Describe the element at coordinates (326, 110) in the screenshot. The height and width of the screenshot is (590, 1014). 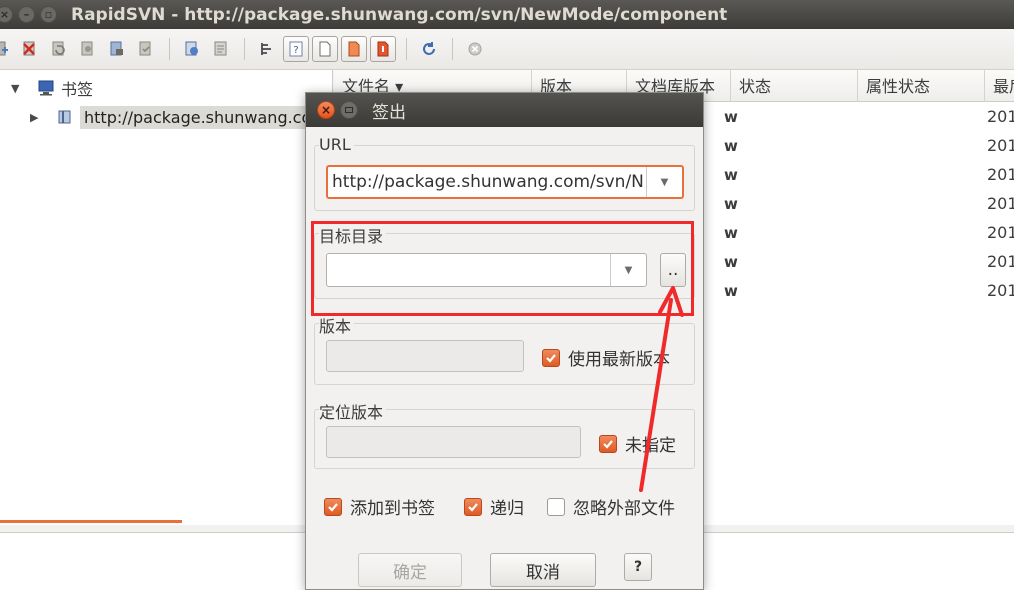
I see `dialog-close-button: ×` at that location.